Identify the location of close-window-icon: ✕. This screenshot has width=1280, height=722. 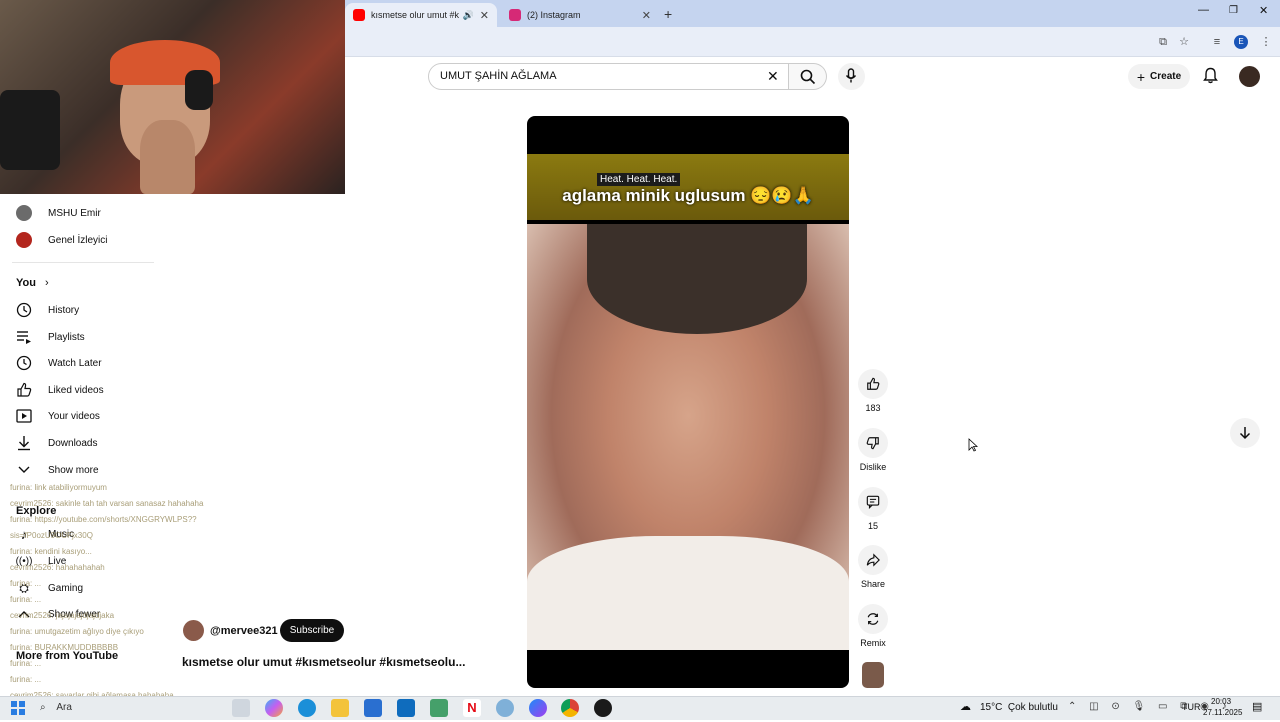
(1263, 10).